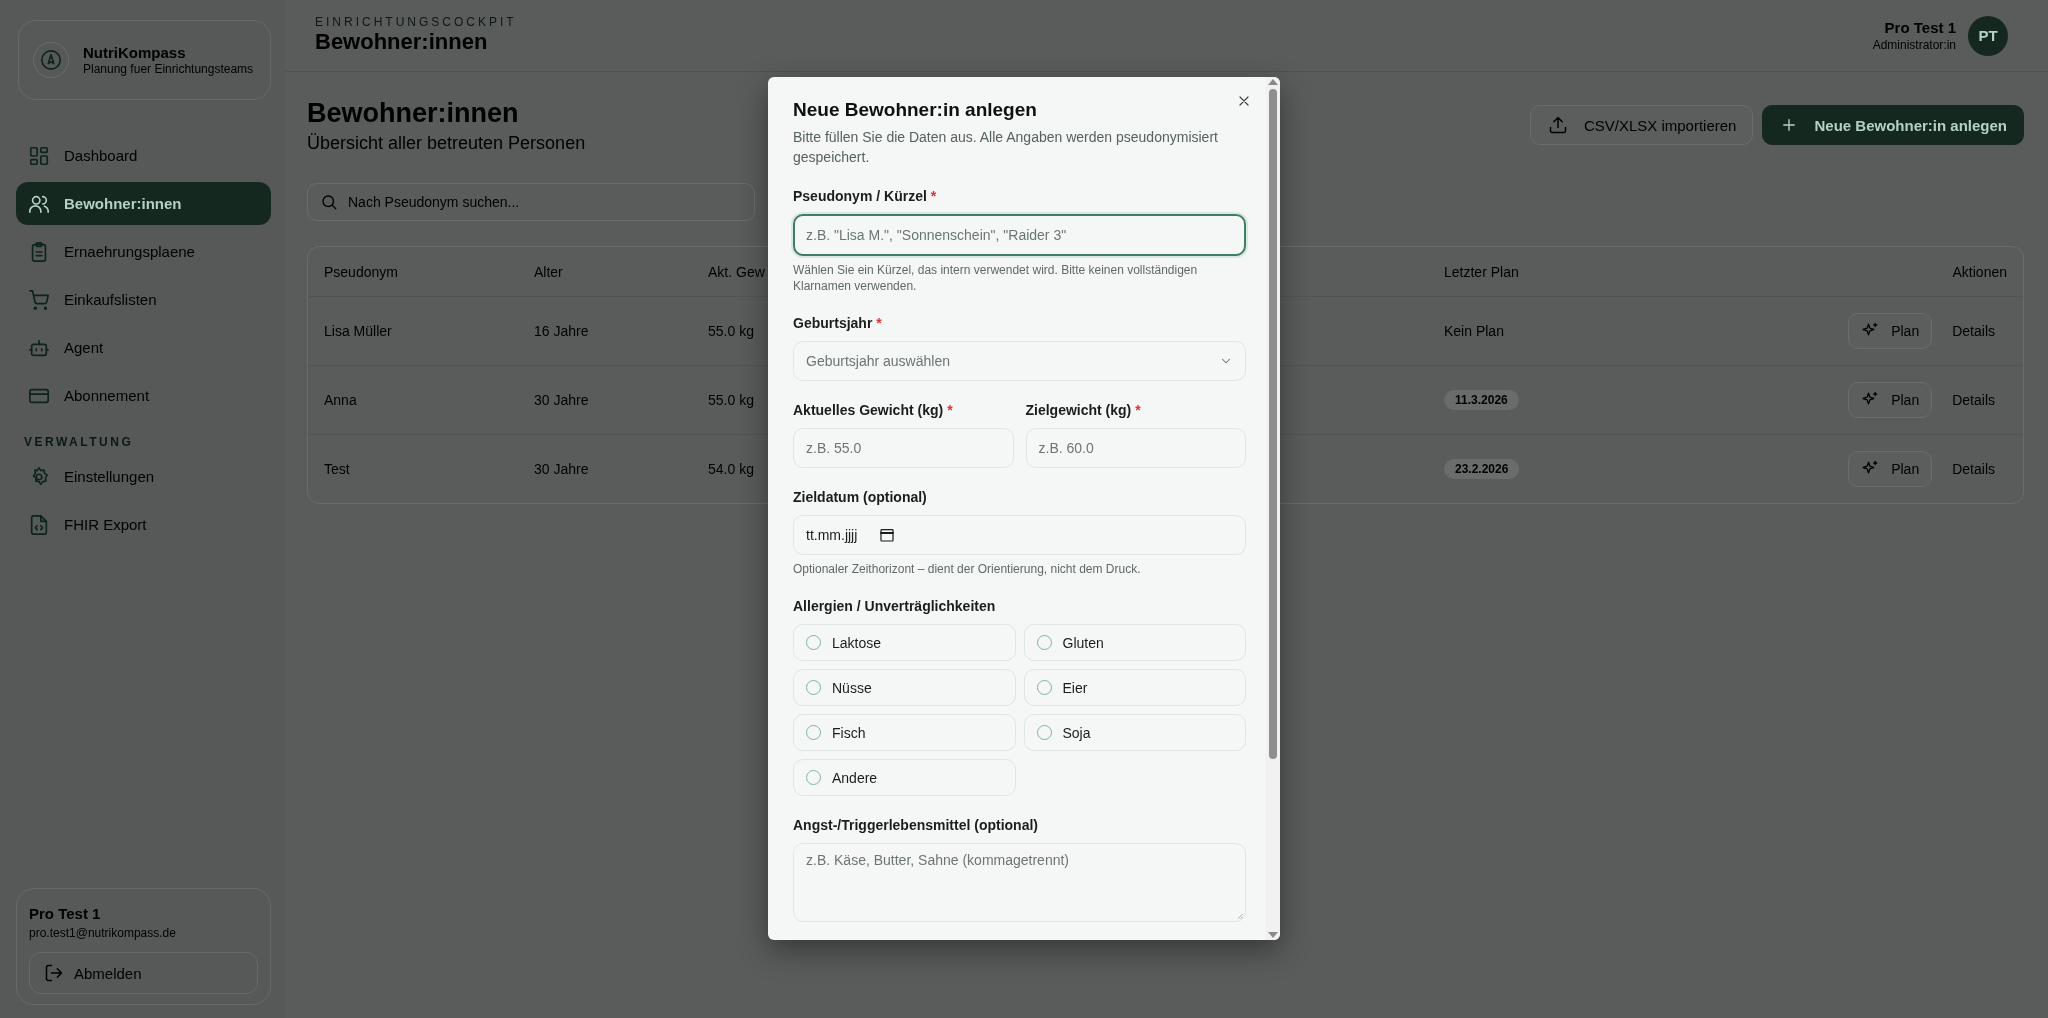  What do you see at coordinates (1019, 361) in the screenshot?
I see `select-field: Geburtsjahr auswählen` at bounding box center [1019, 361].